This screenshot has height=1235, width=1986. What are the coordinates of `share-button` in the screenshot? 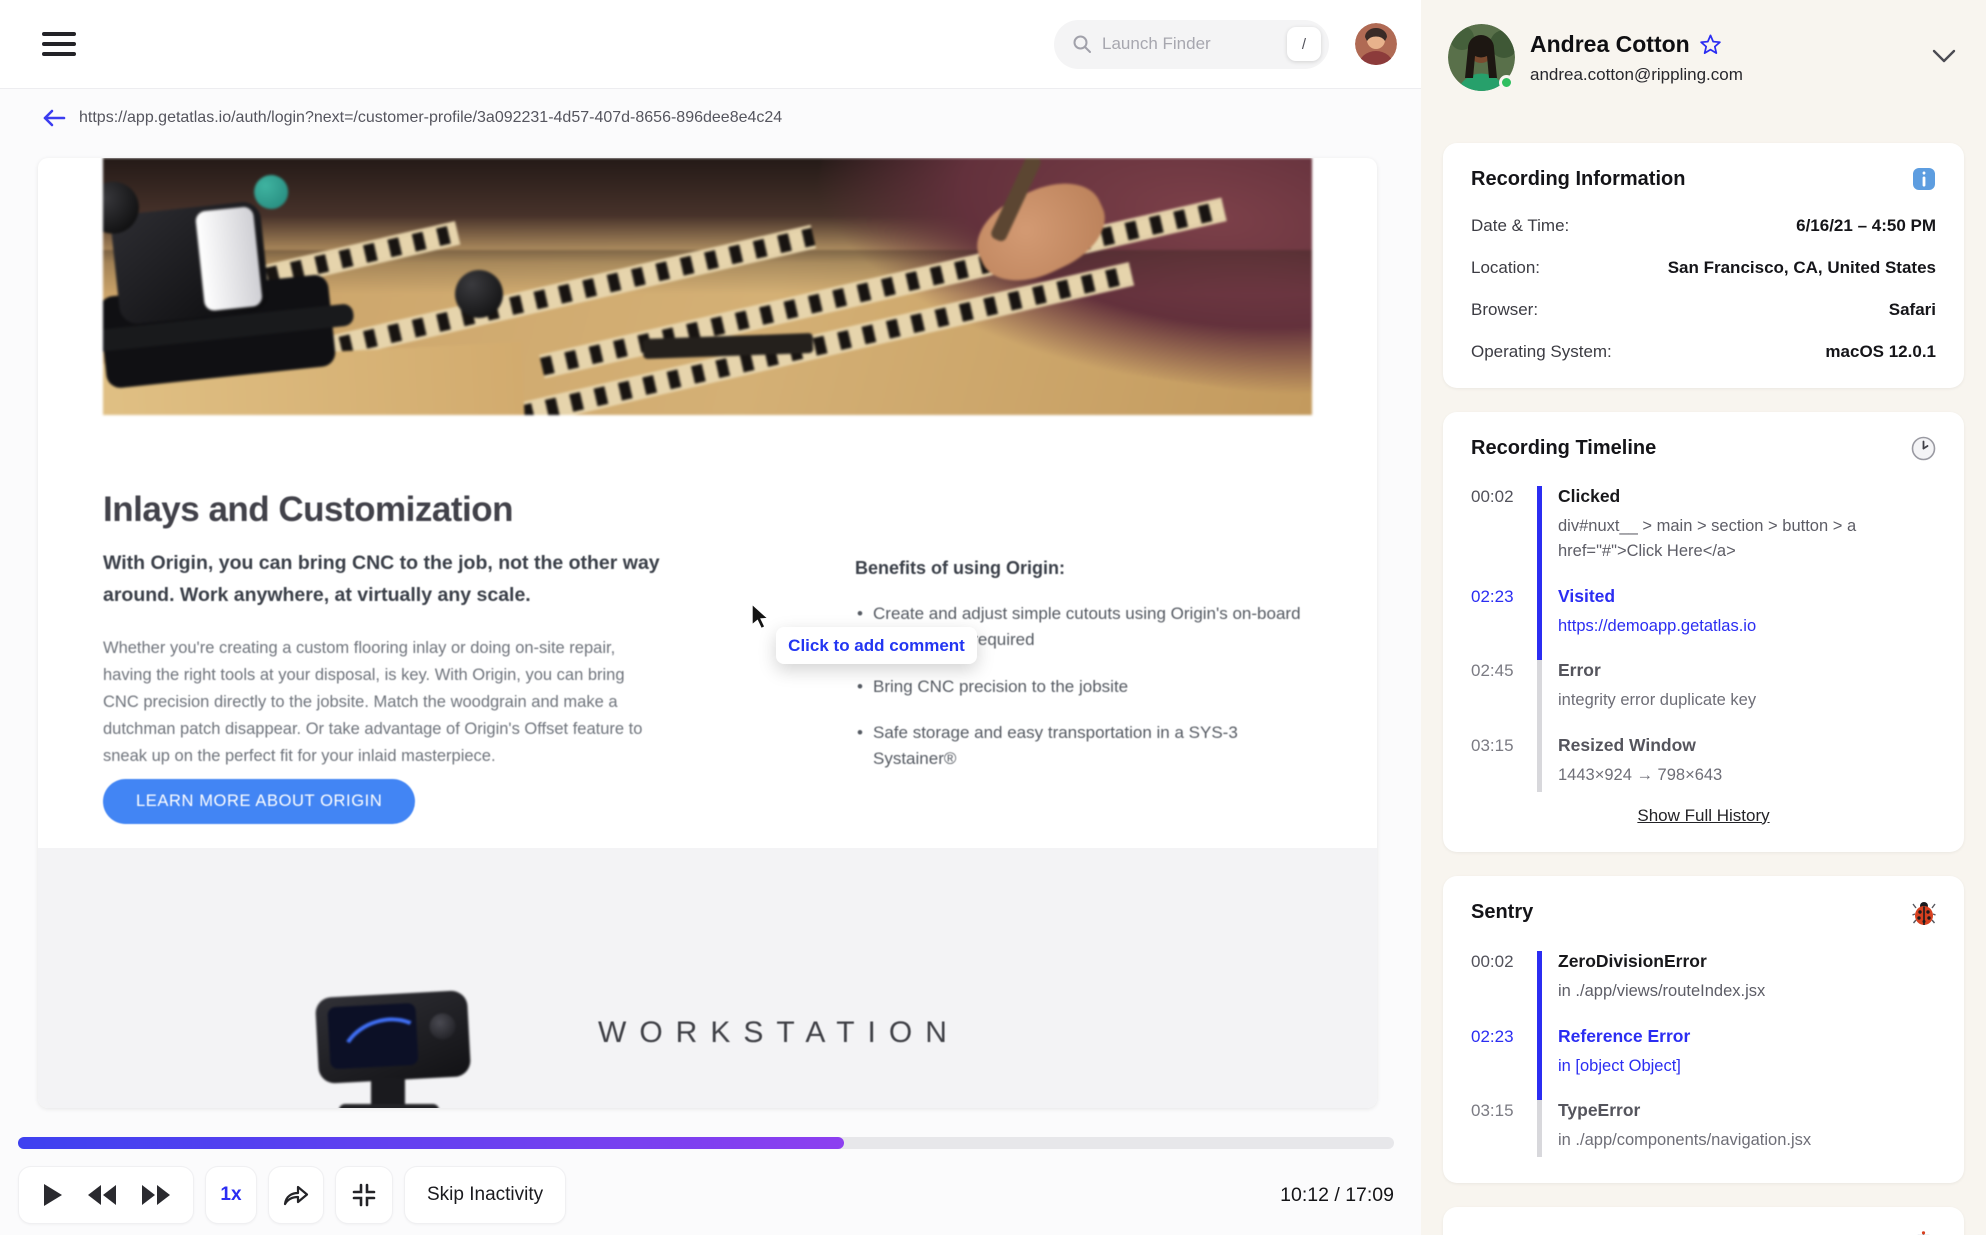 It's located at (296, 1195).